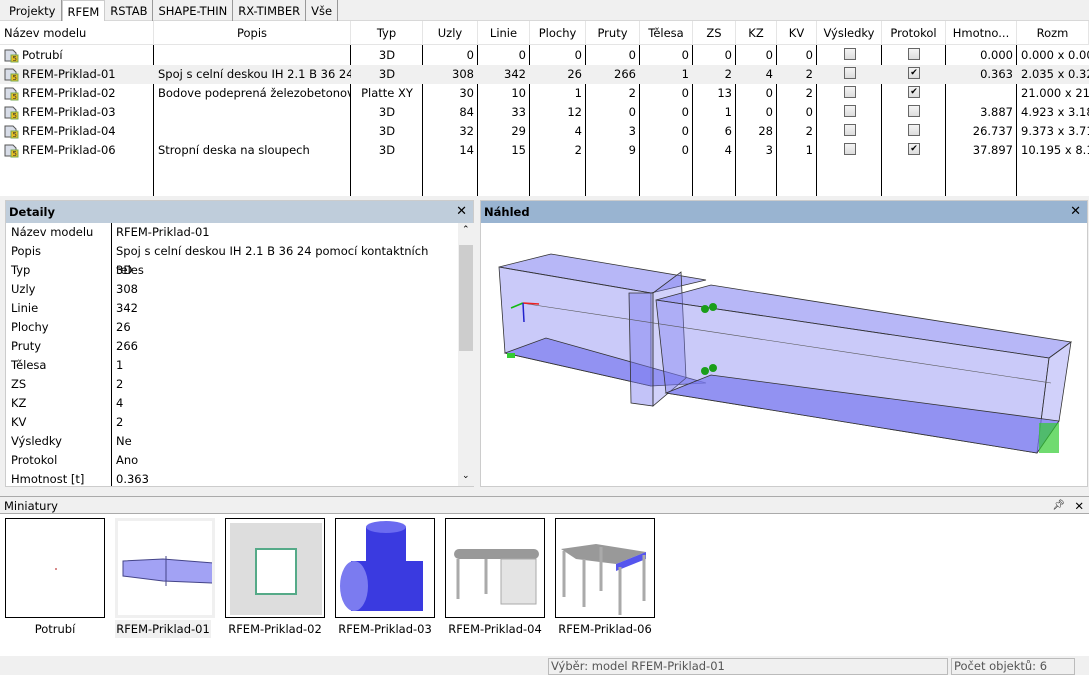 The width and height of the screenshot is (1089, 675). What do you see at coordinates (666, 33) in the screenshot?
I see `column-header-telesa: Tělesa` at bounding box center [666, 33].